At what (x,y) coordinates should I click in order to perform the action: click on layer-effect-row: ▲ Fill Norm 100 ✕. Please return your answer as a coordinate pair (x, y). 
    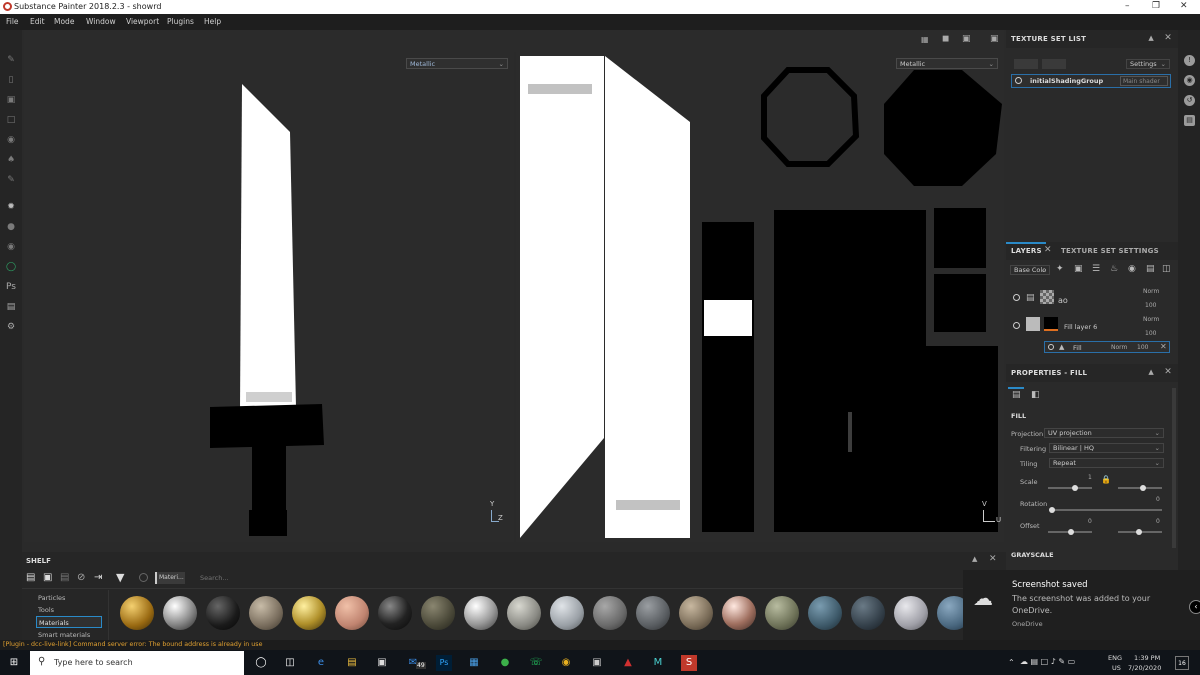
    Looking at the image, I should click on (1107, 347).